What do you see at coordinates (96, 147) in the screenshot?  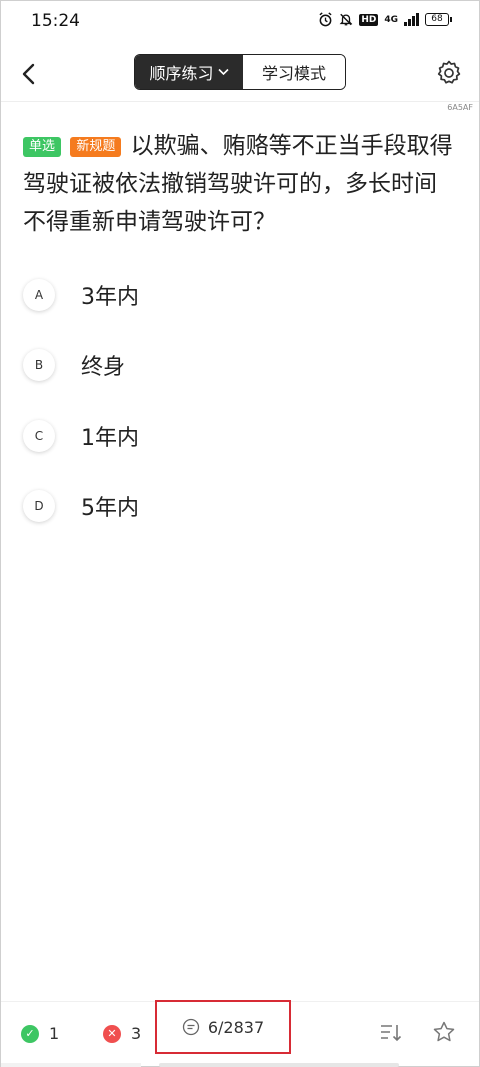 I see `tag-new-rule: 新规题` at bounding box center [96, 147].